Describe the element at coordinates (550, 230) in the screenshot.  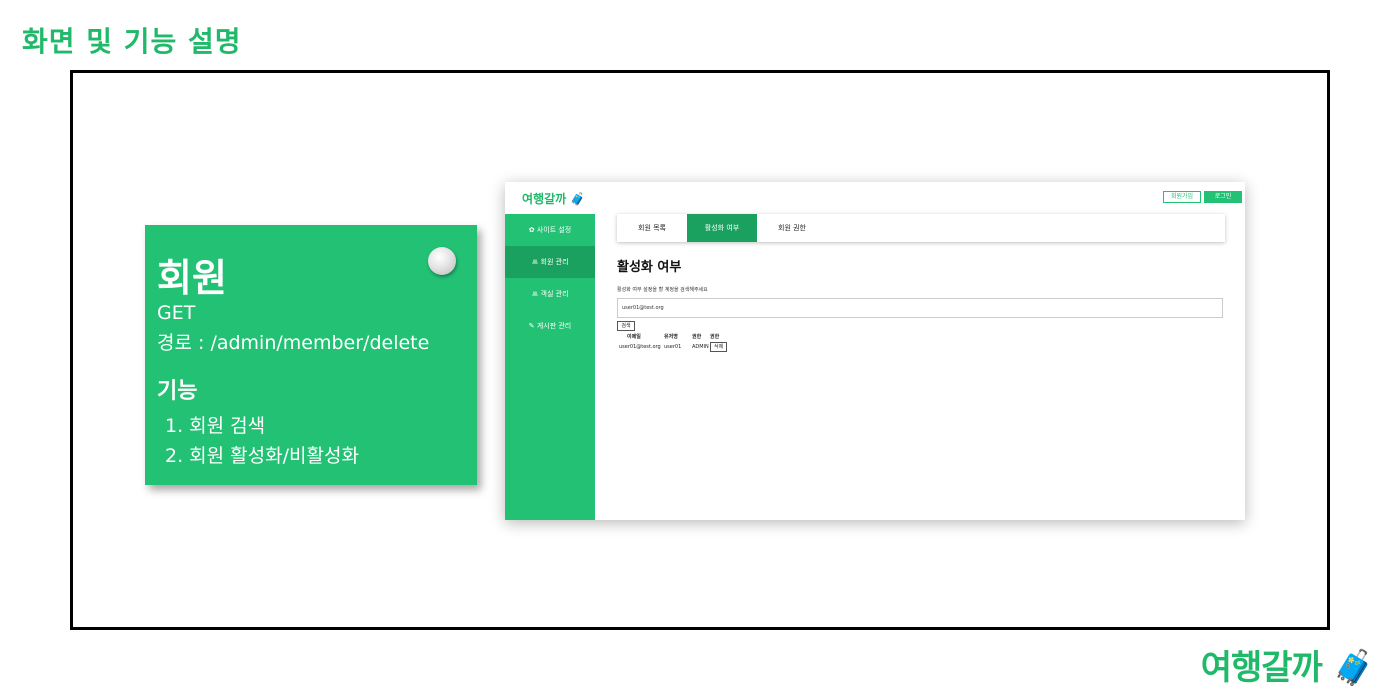
I see `sidebar-item-site-settings: ✿ 사이트 설정` at that location.